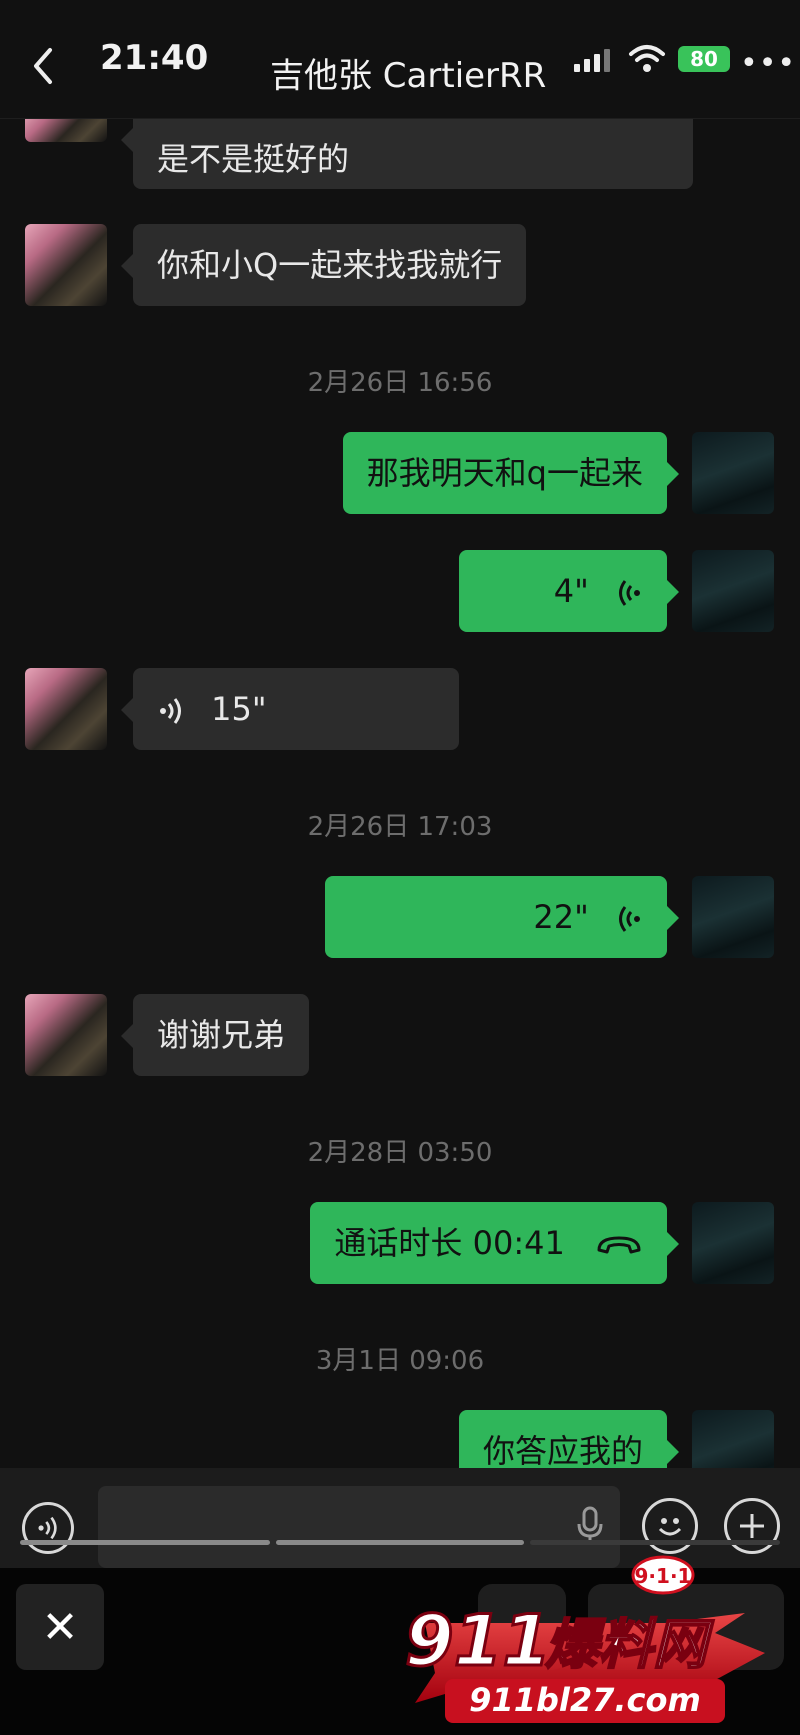 Image resolution: width=800 pixels, height=1735 pixels. What do you see at coordinates (561, 917) in the screenshot?
I see `voice-duration: 22"` at bounding box center [561, 917].